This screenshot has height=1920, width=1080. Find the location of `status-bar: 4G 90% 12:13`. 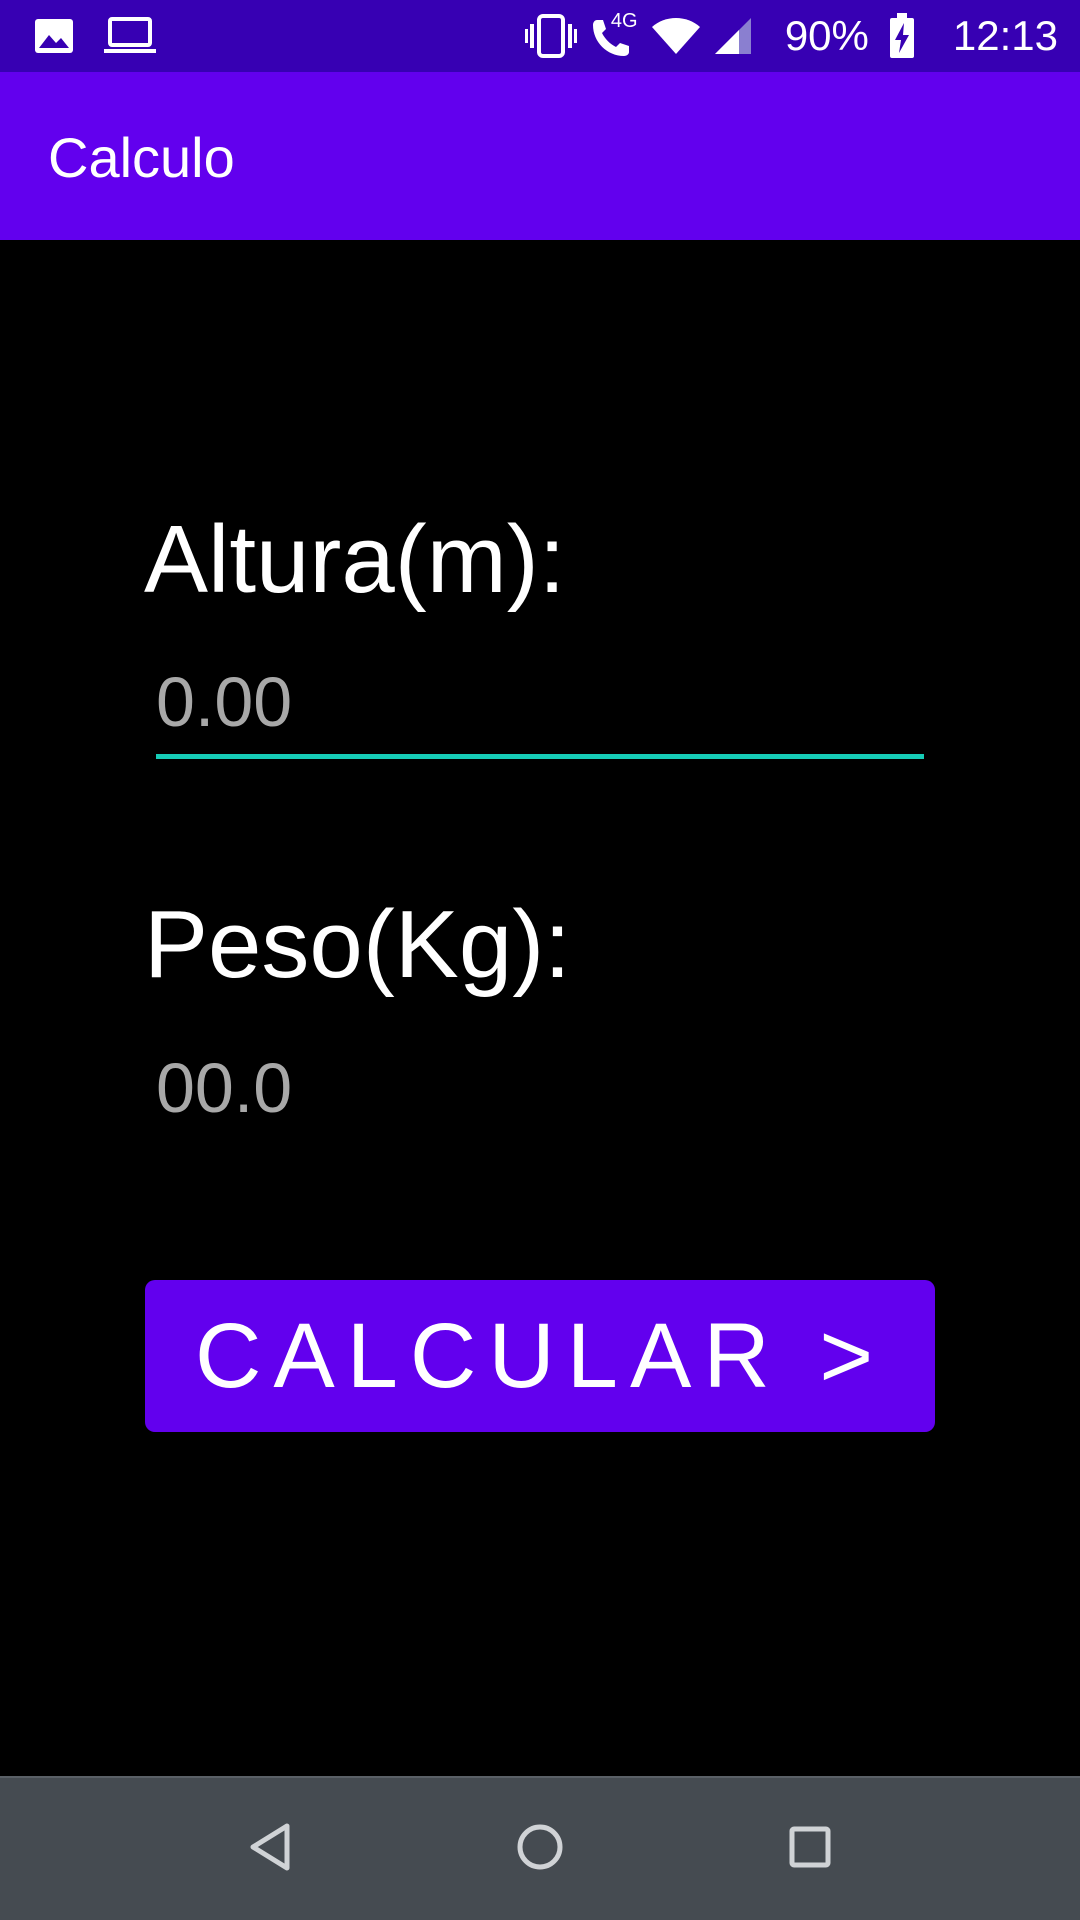

status-bar: 4G 90% 12:13 is located at coordinates (540, 36).